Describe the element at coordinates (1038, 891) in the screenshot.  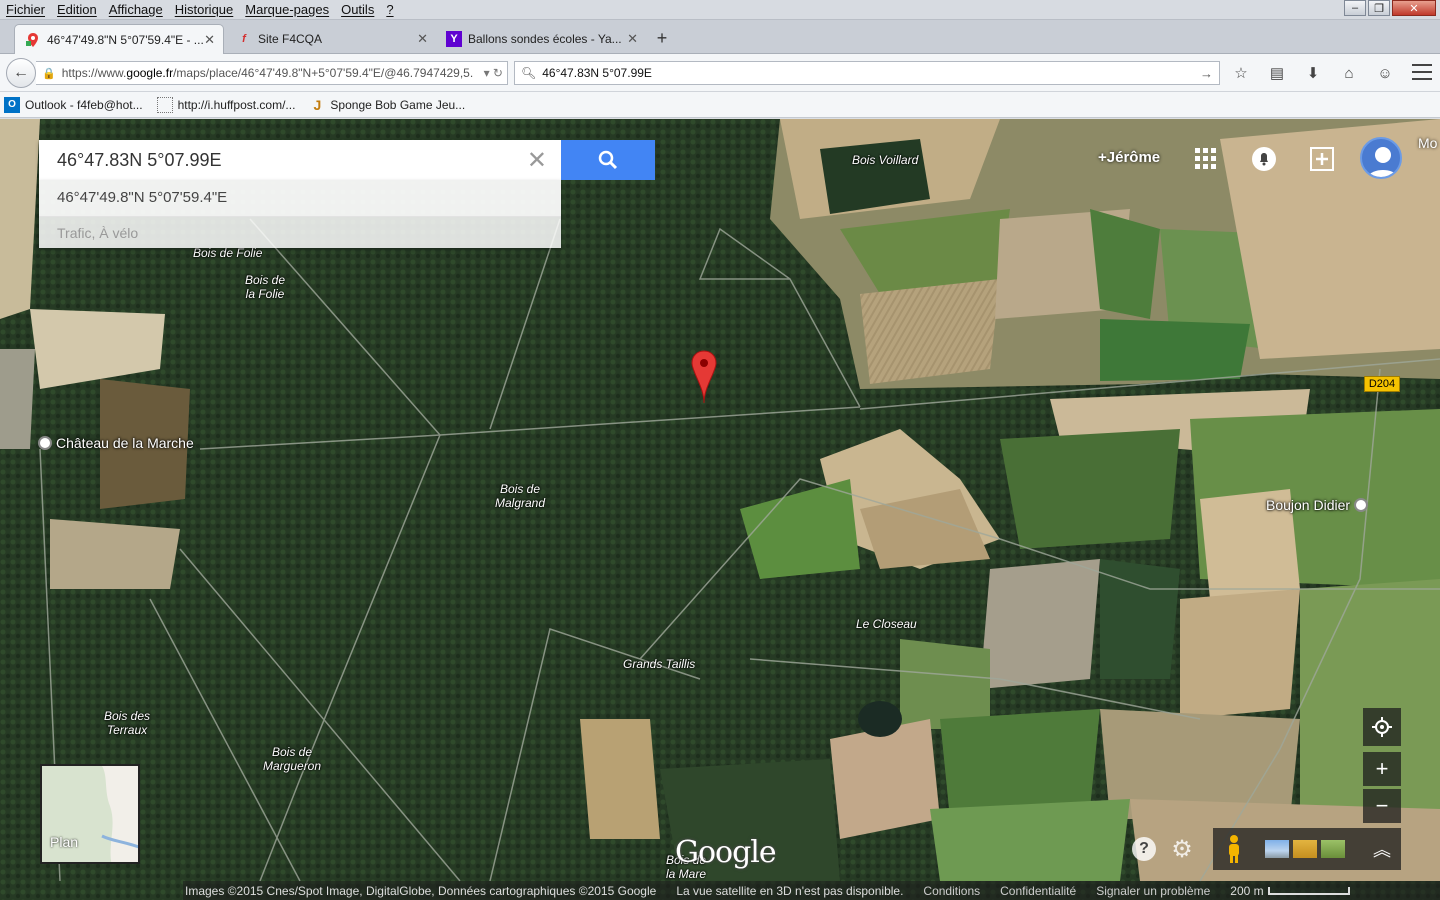
I see `privacy-link: Confidentialité` at that location.